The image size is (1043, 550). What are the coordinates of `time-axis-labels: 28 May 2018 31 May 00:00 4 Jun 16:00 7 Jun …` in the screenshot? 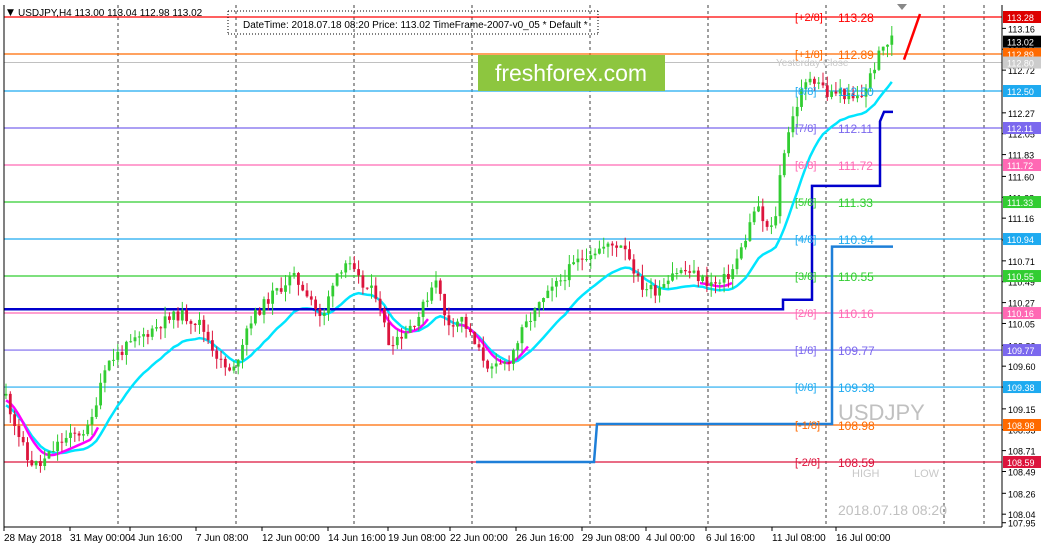 It's located at (447, 535).